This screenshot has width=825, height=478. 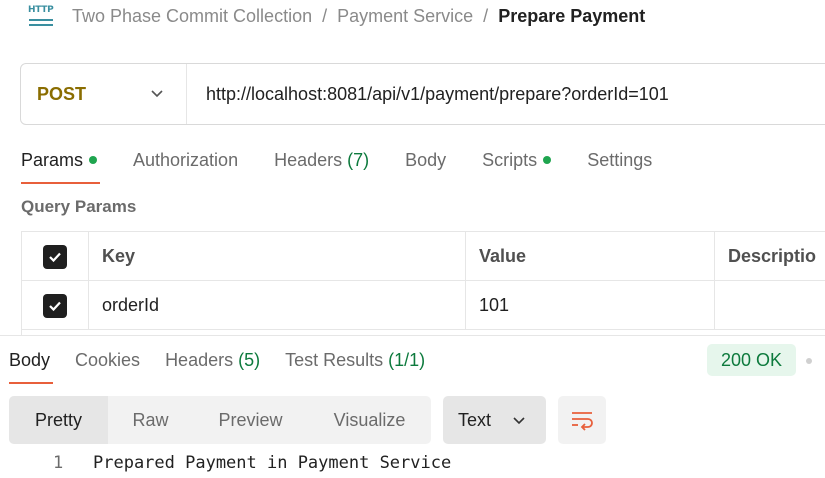 I want to click on view-mode-raw: Raw, so click(x=150, y=420).